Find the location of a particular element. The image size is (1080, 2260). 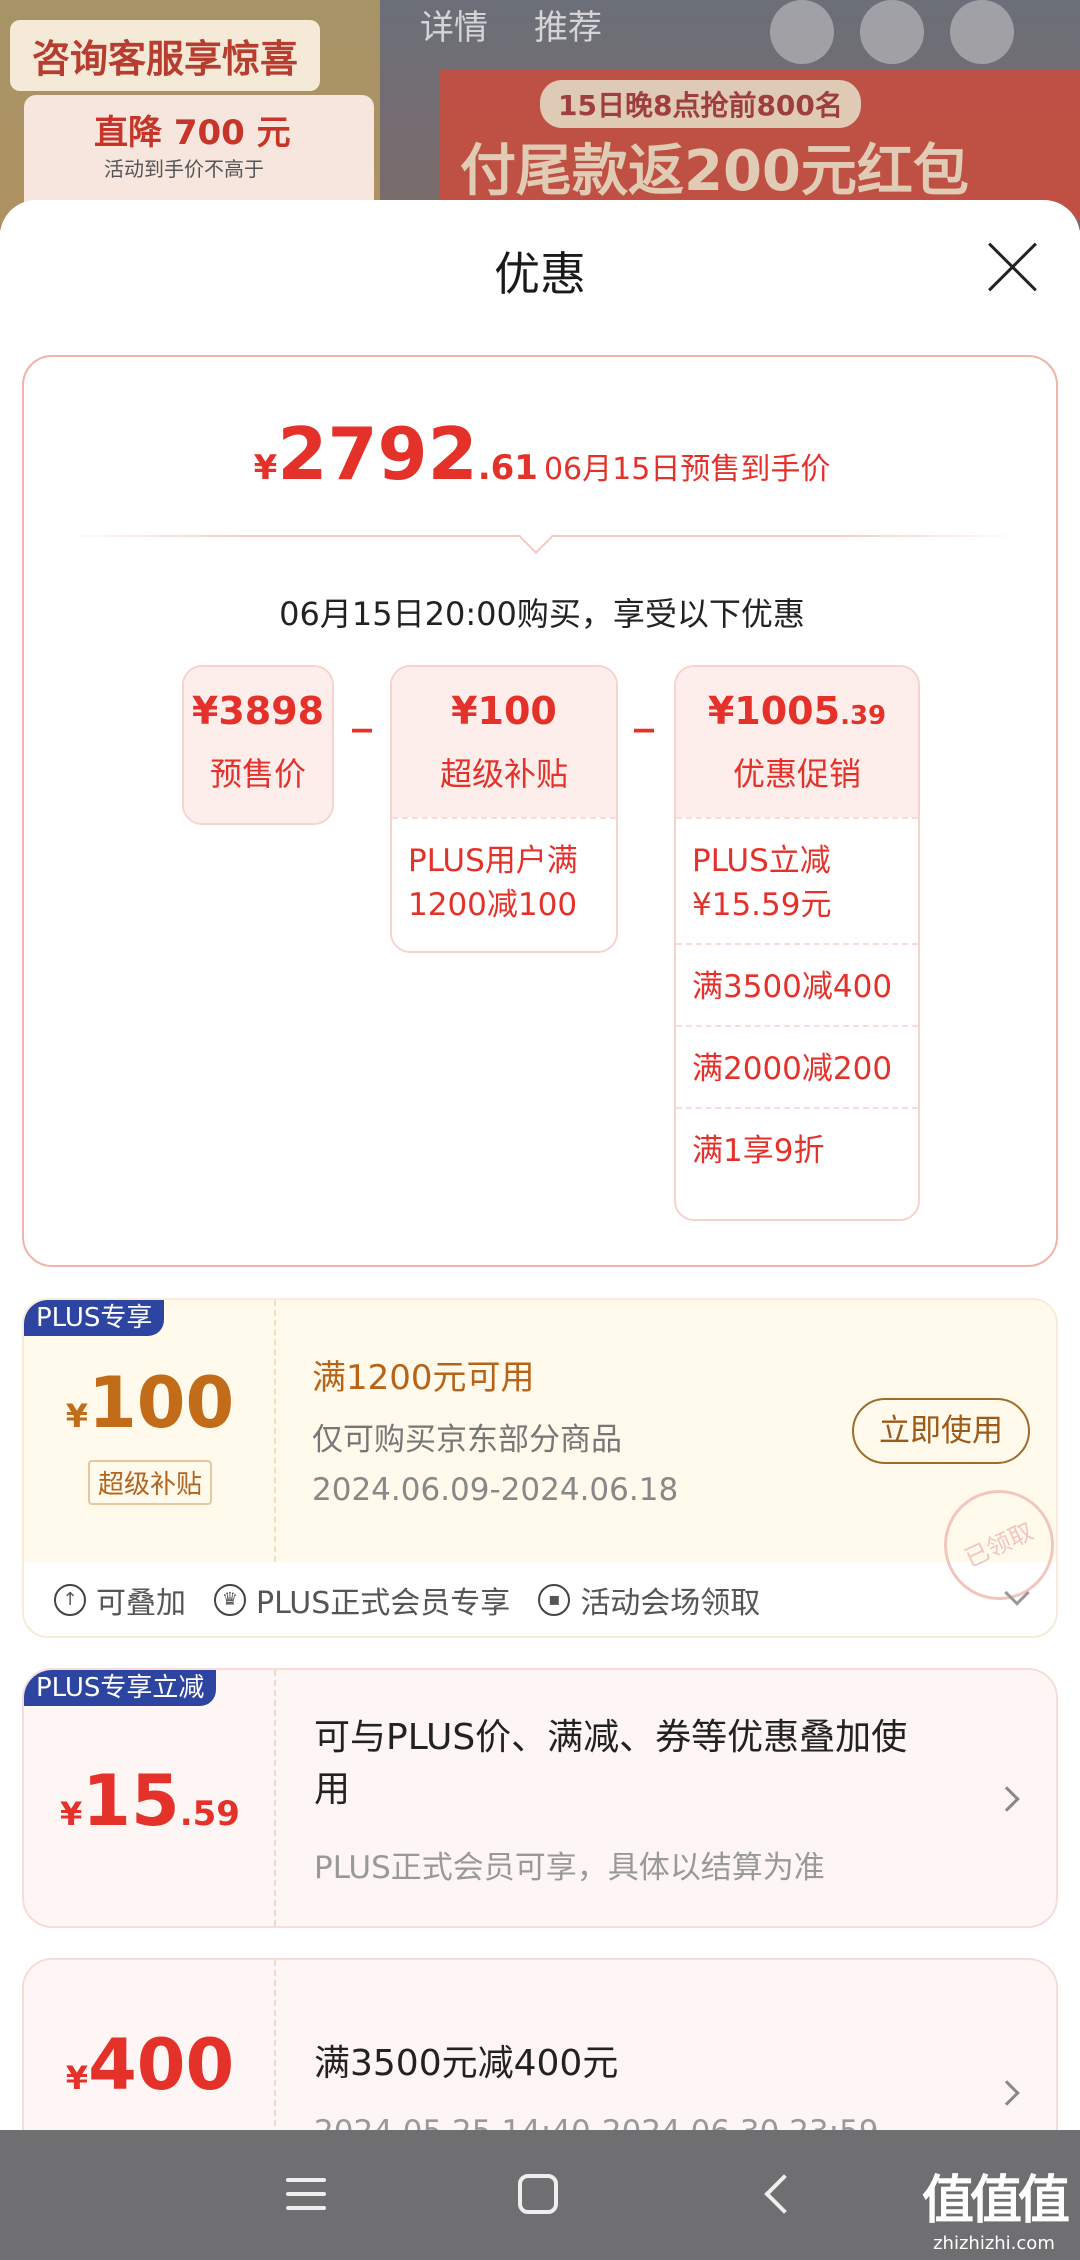

product-tabs: 详情 推荐 is located at coordinates (511, 24).